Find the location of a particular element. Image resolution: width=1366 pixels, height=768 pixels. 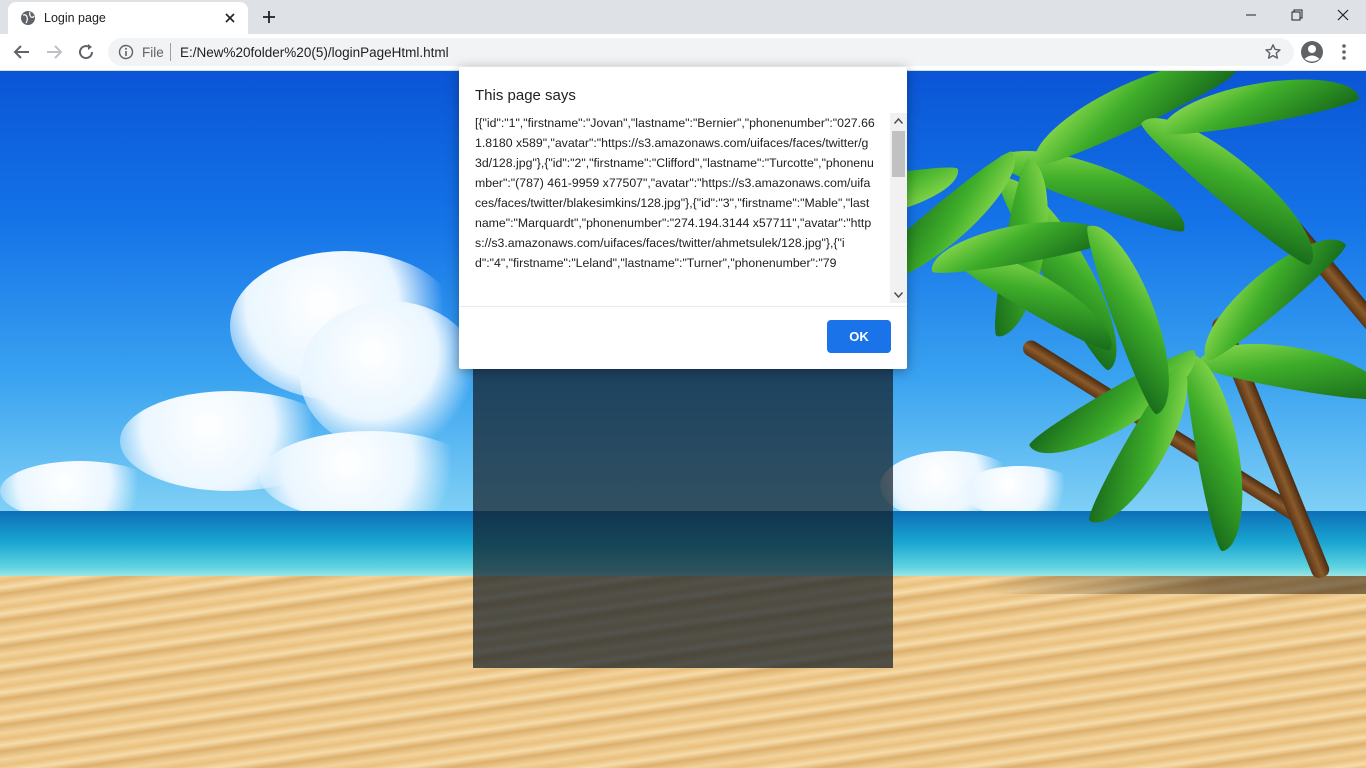

scroll-down-button is located at coordinates (898, 295).